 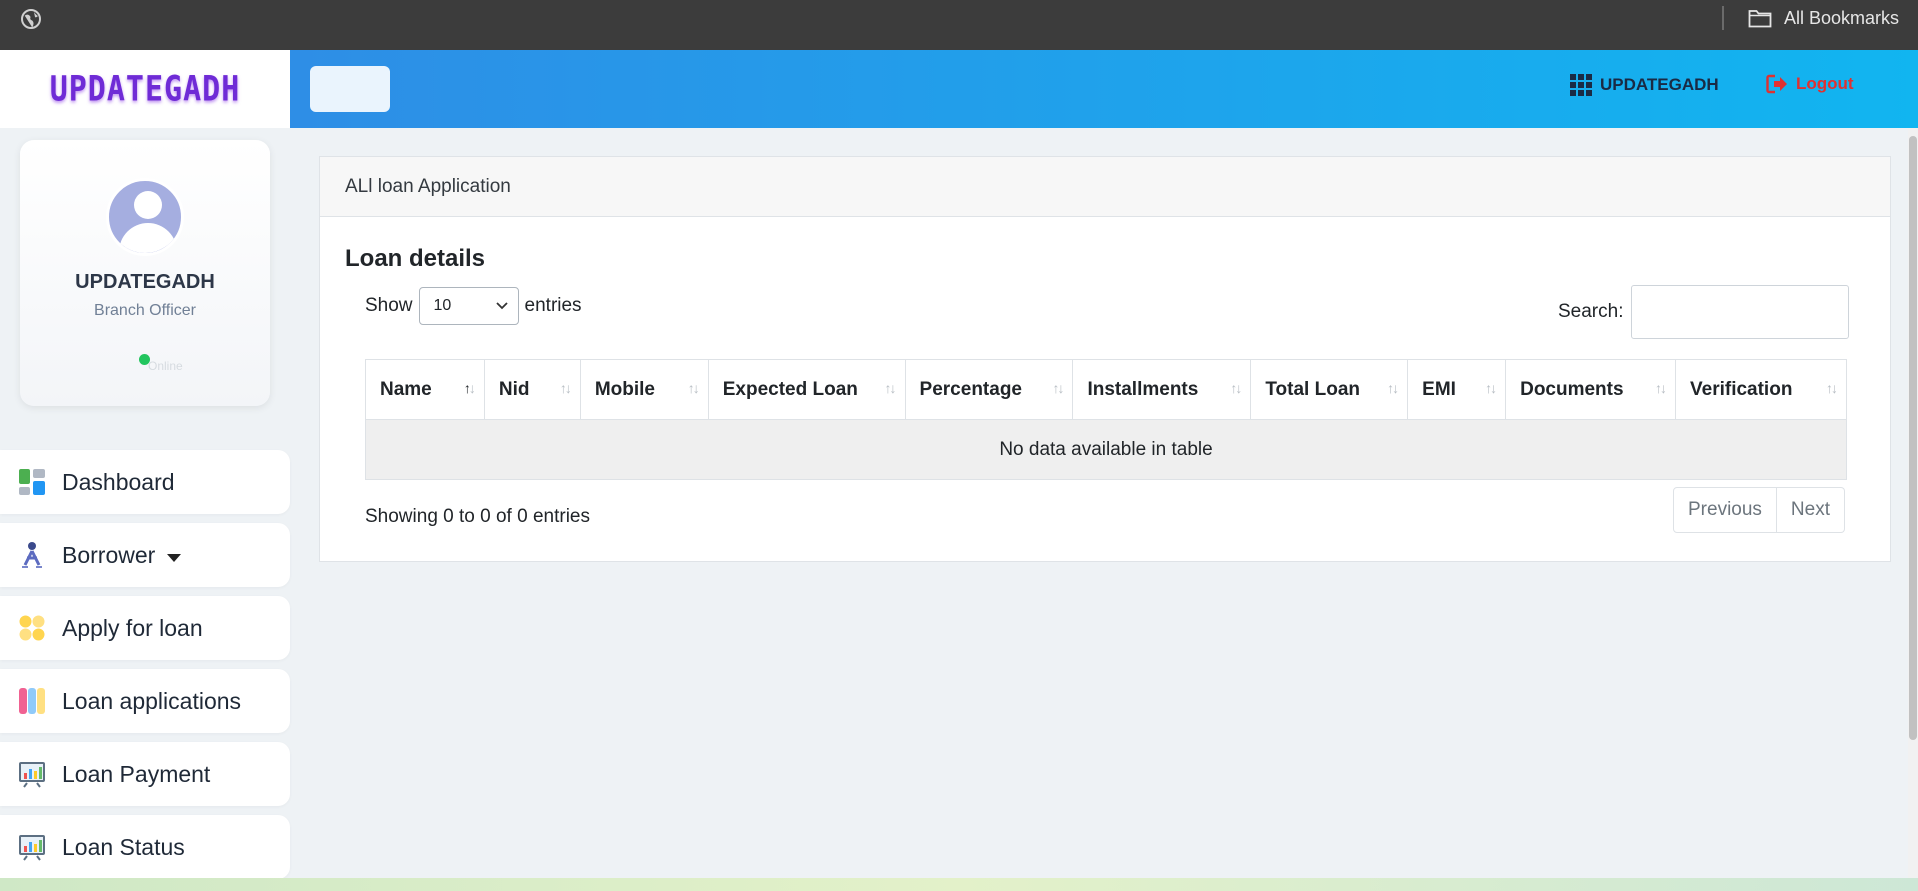 I want to click on online-status-text: Online, so click(x=165, y=366).